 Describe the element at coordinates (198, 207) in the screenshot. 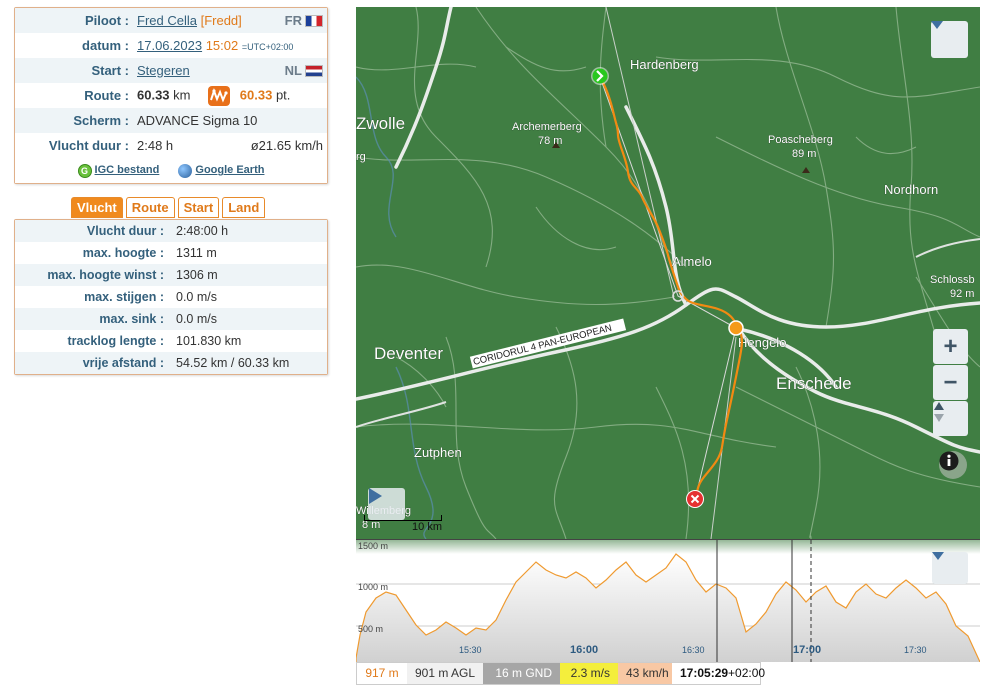

I see `tab-start: Start` at that location.